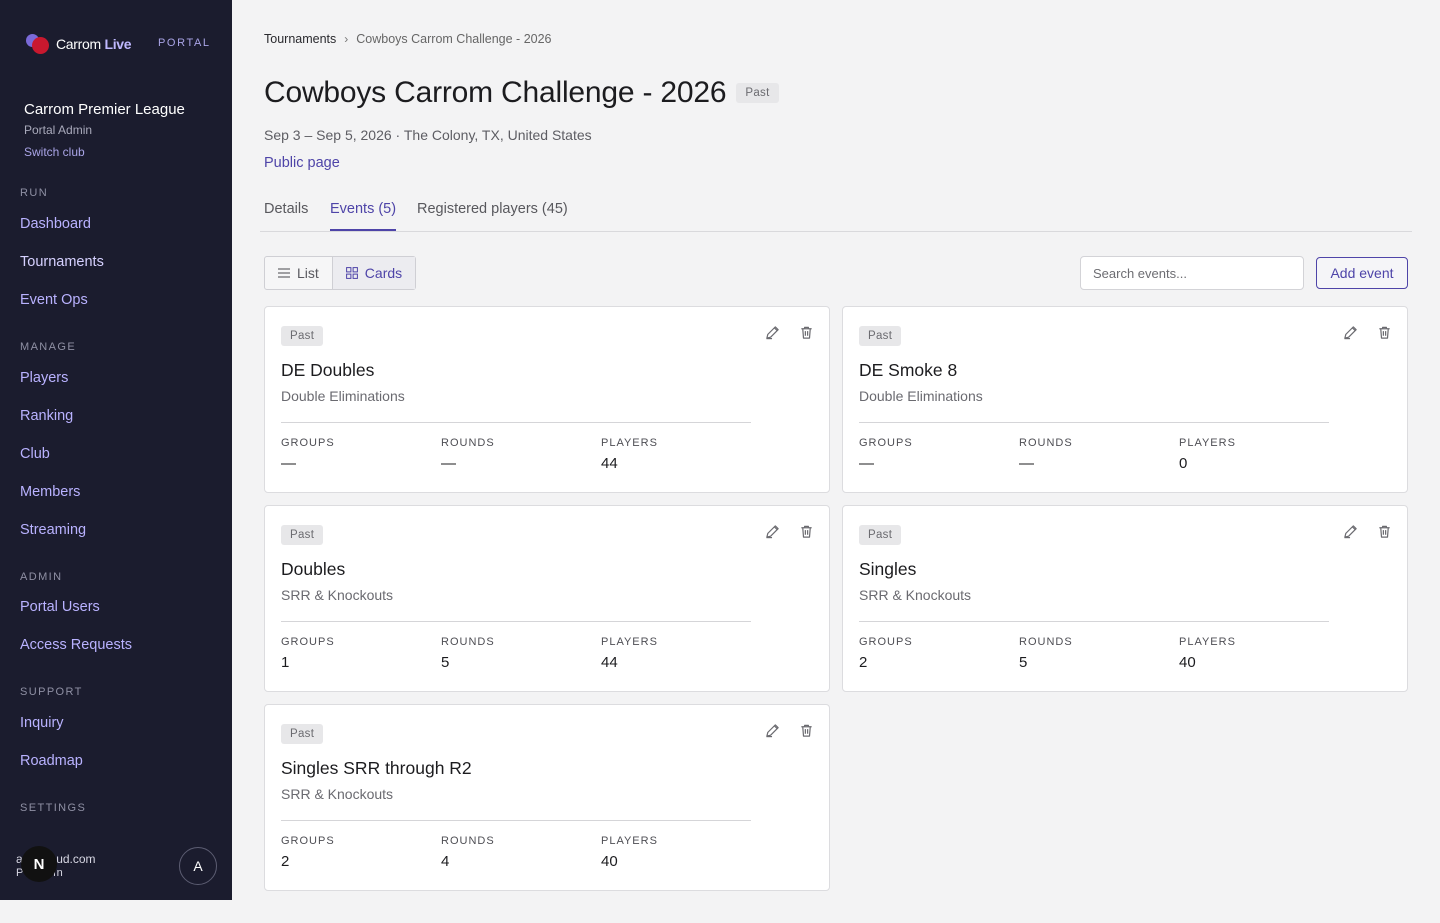  I want to click on sidebar-item-ranking: Ranking, so click(46, 416).